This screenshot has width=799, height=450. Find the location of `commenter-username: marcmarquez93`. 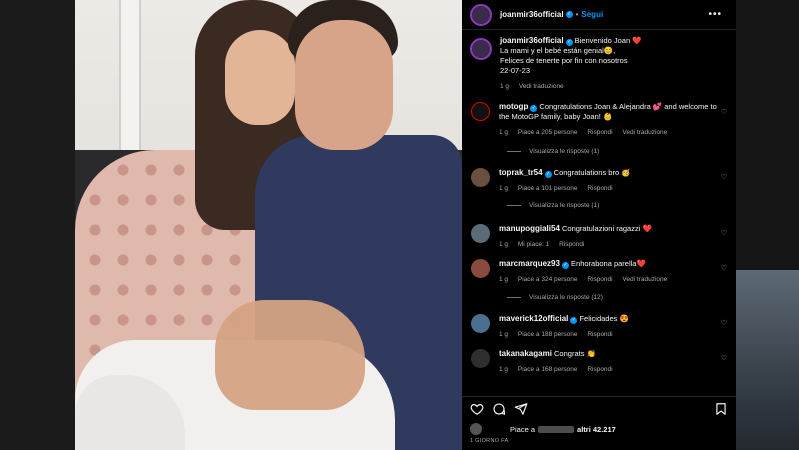

commenter-username: marcmarquez93 is located at coordinates (529, 263).